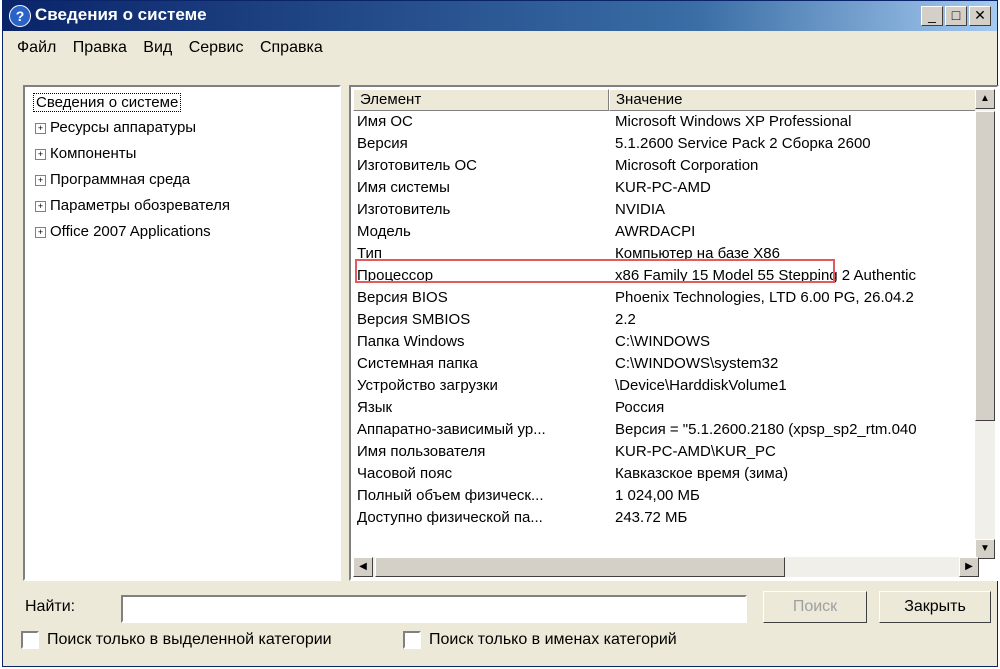 This screenshot has height=669, width=1000. What do you see at coordinates (417, 165) in the screenshot?
I see `row-element-name: Изготовитель ОС` at bounding box center [417, 165].